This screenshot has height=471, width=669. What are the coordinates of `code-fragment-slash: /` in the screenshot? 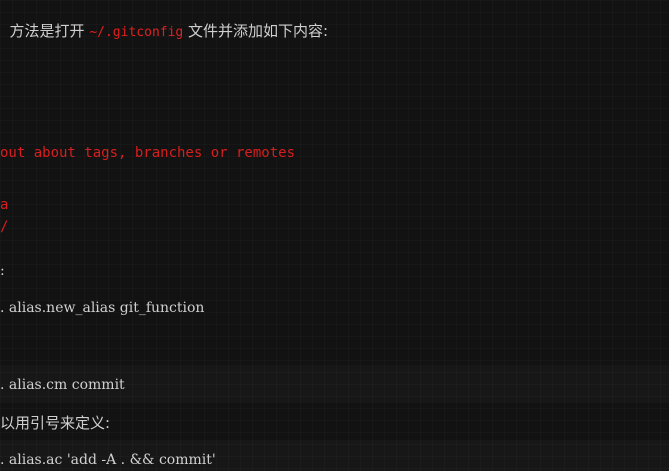 It's located at (4, 227).